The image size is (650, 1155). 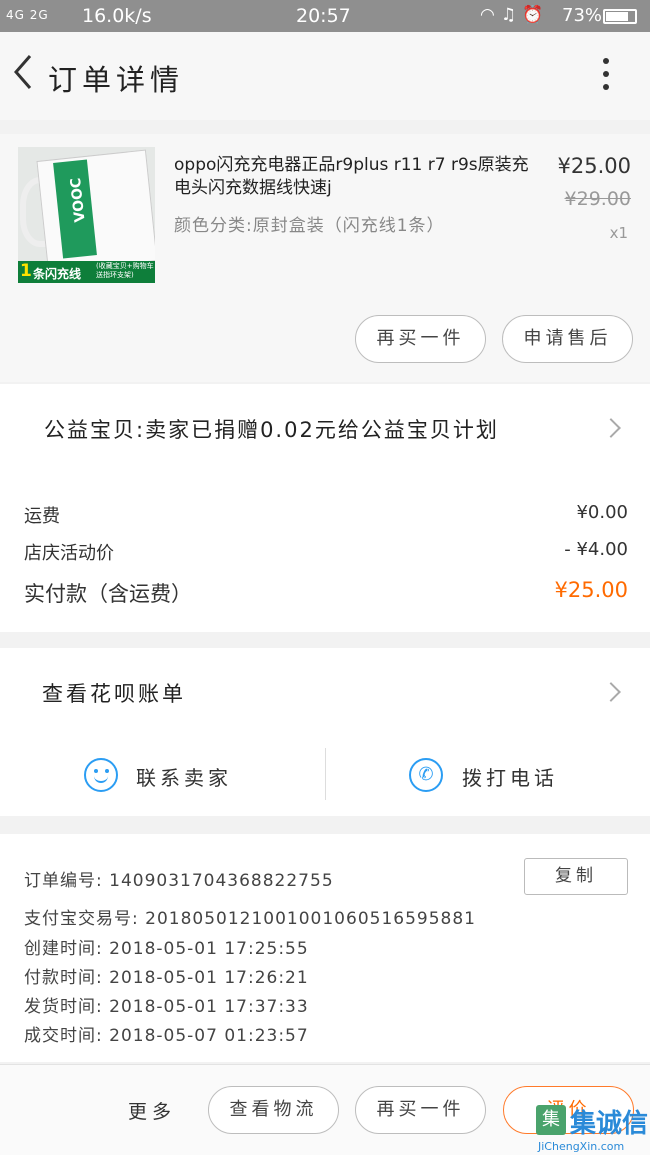 I want to click on fee-summary: 运费 ¥0.00 店庆活动价 - ¥4.00 实付款（含运费） ¥25.00, so click(x=325, y=552).